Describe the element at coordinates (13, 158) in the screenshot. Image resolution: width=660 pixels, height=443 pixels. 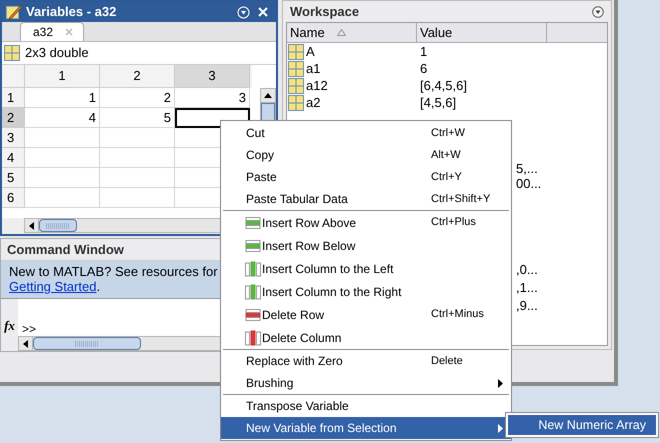
I see `row-header: 4` at that location.